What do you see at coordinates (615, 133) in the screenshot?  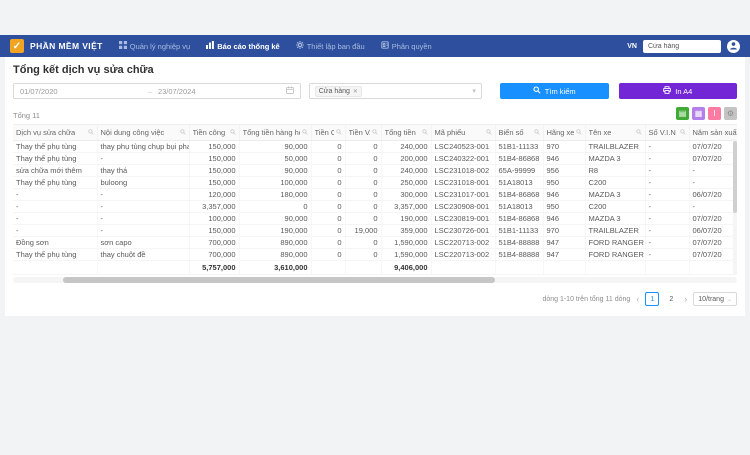 I see `column-header: Tên xe` at bounding box center [615, 133].